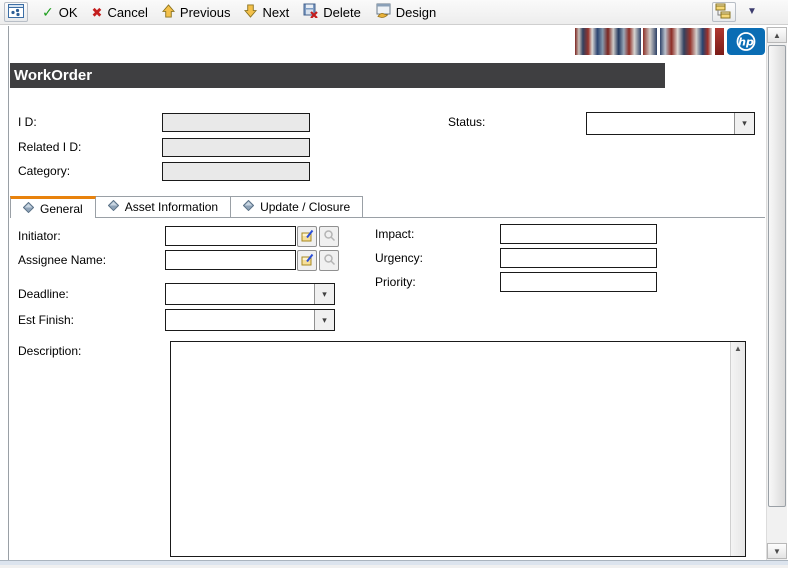  I want to click on scroll-down-icon: ▼, so click(777, 551).